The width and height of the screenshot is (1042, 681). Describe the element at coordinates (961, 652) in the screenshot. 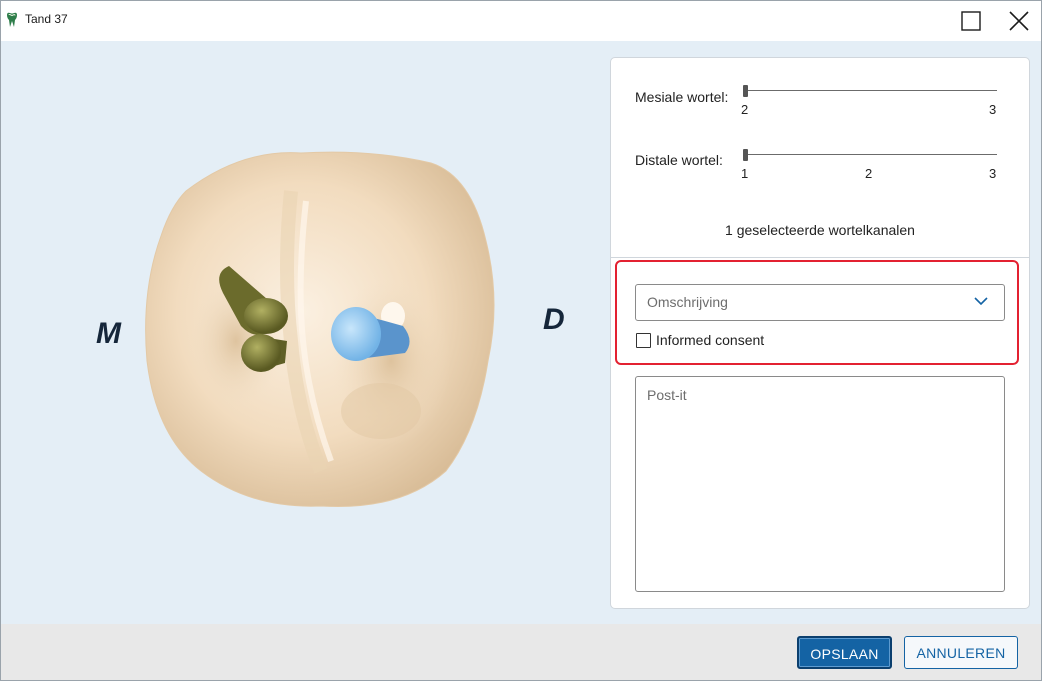

I see `cancel-button: ANNULEREN` at that location.